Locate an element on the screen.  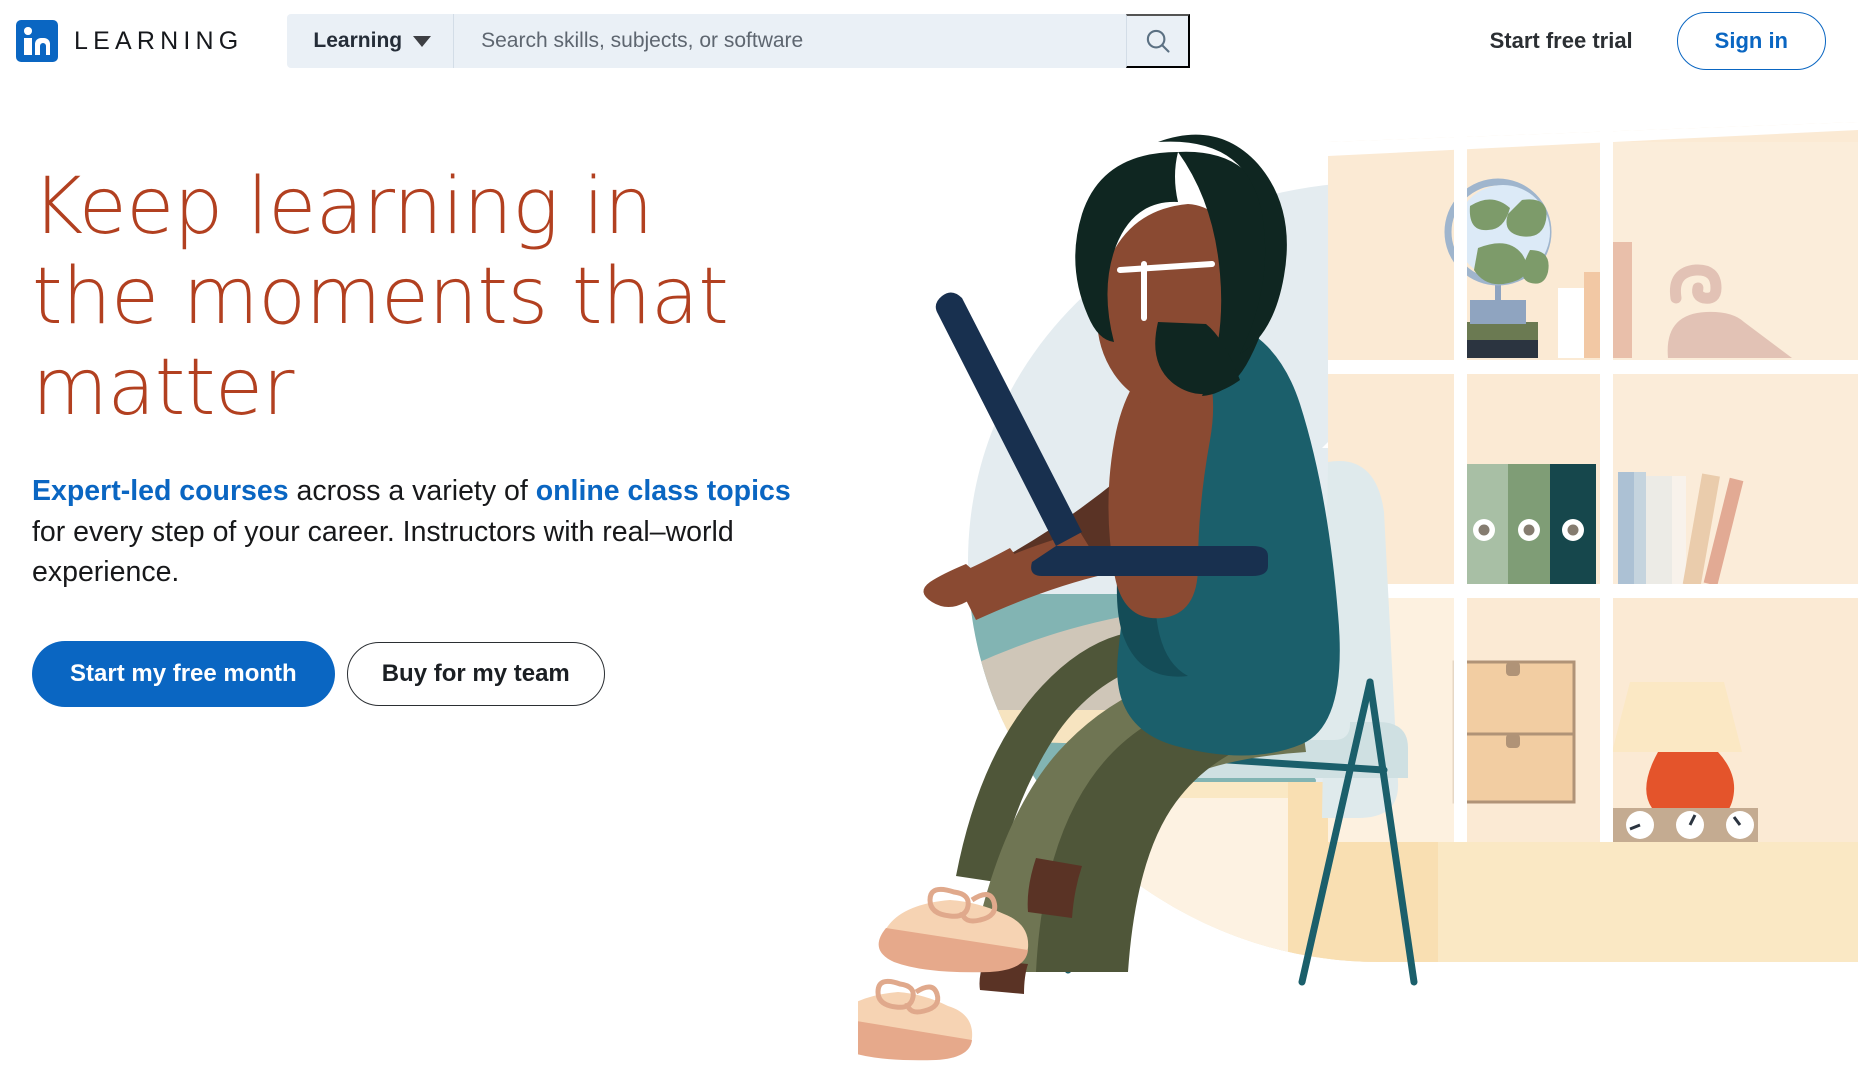
binder-row is located at coordinates (1528, 524).